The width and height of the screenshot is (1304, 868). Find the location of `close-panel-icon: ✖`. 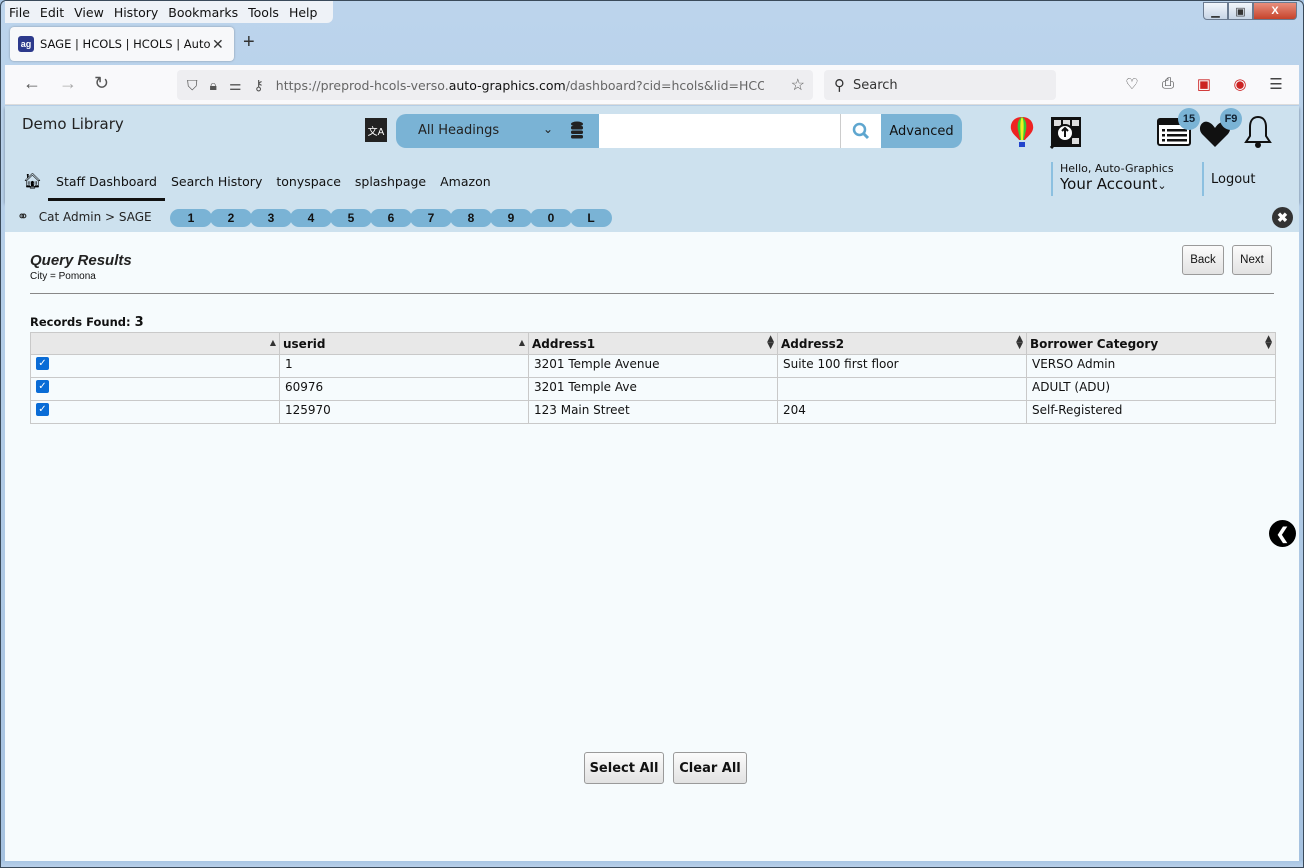

close-panel-icon: ✖ is located at coordinates (1282, 217).